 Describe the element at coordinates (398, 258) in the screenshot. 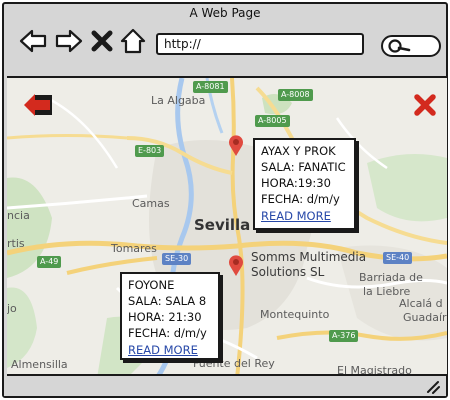

I see `road-shield-se40: SE-40` at that location.